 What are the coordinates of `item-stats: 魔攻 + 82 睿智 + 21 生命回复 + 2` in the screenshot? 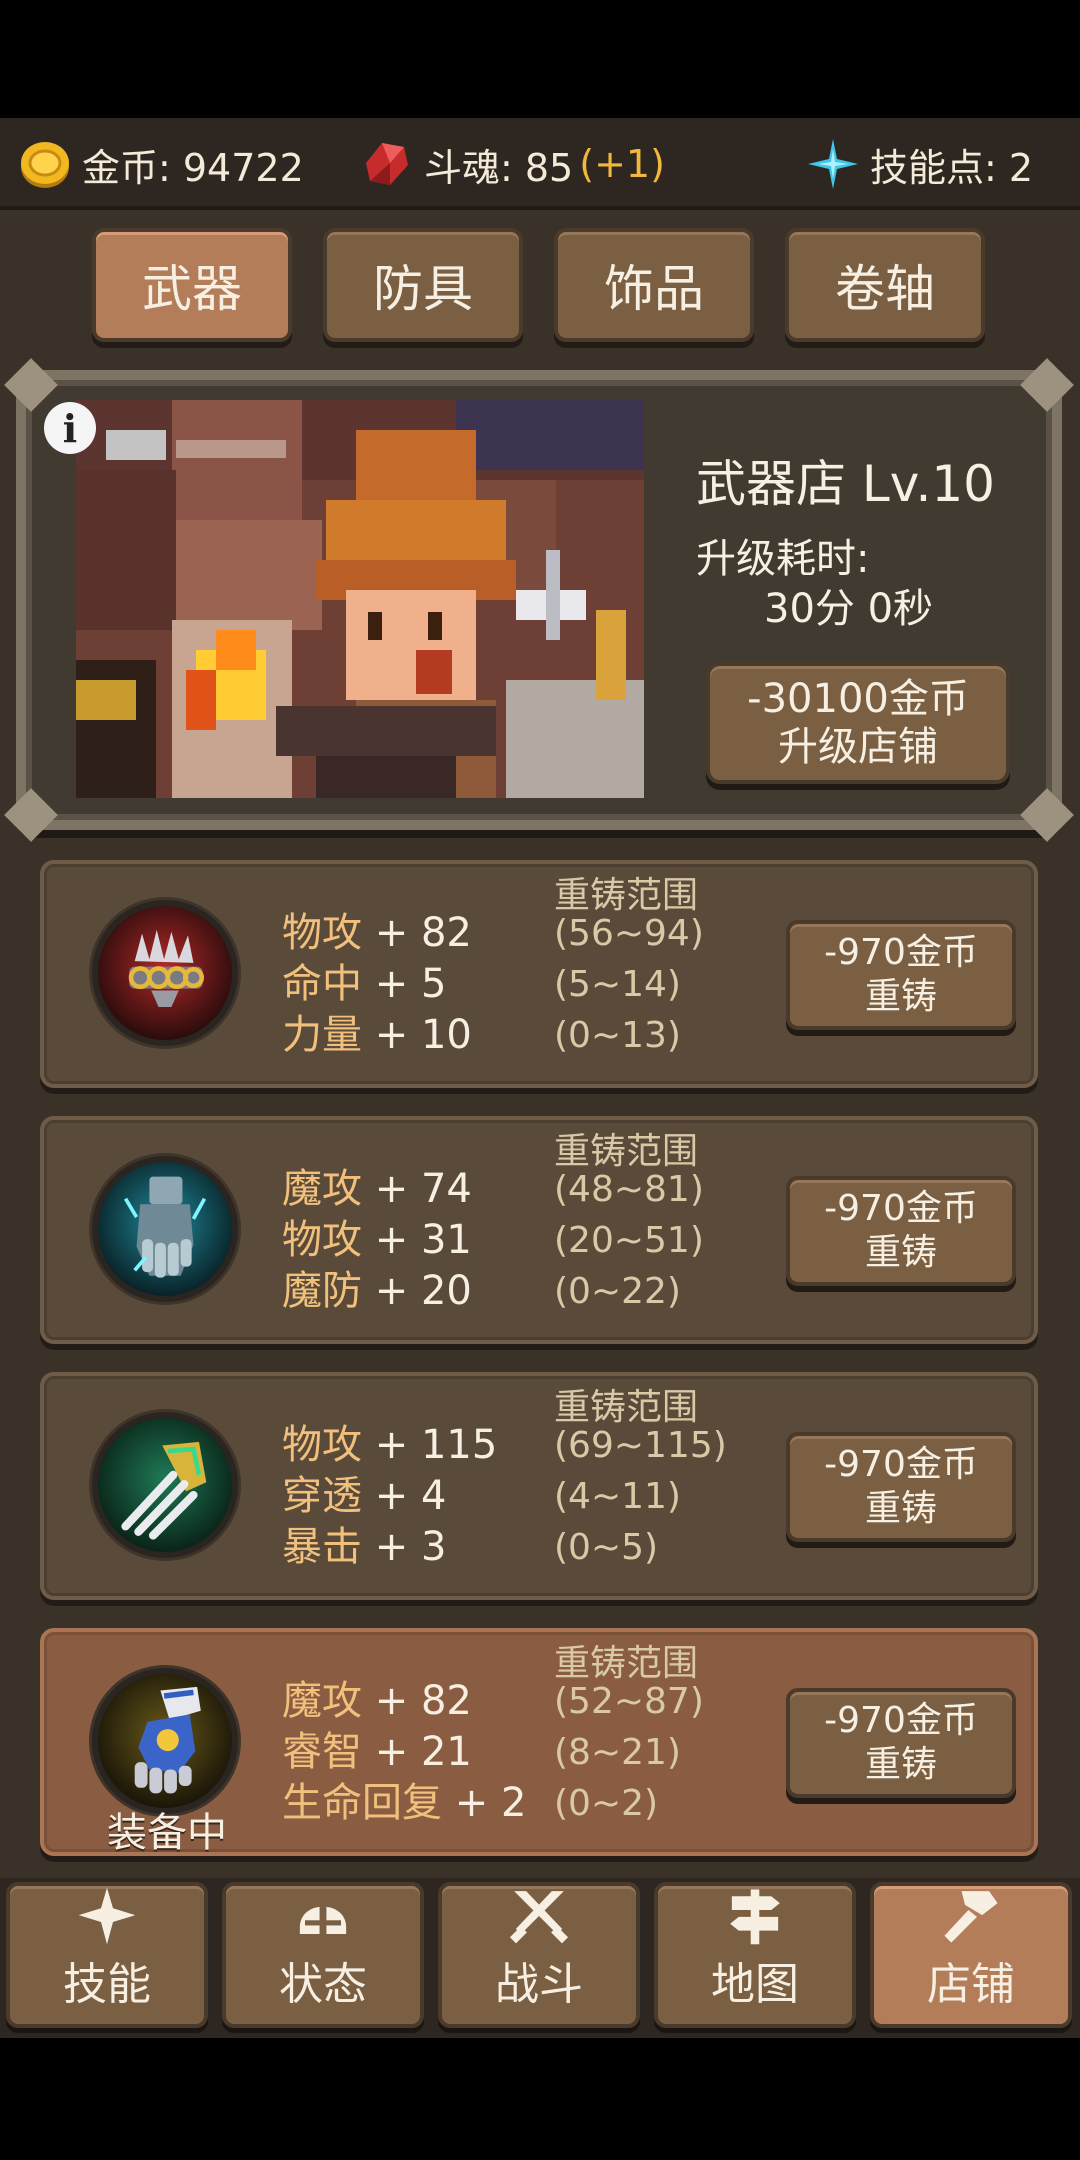 It's located at (404, 1752).